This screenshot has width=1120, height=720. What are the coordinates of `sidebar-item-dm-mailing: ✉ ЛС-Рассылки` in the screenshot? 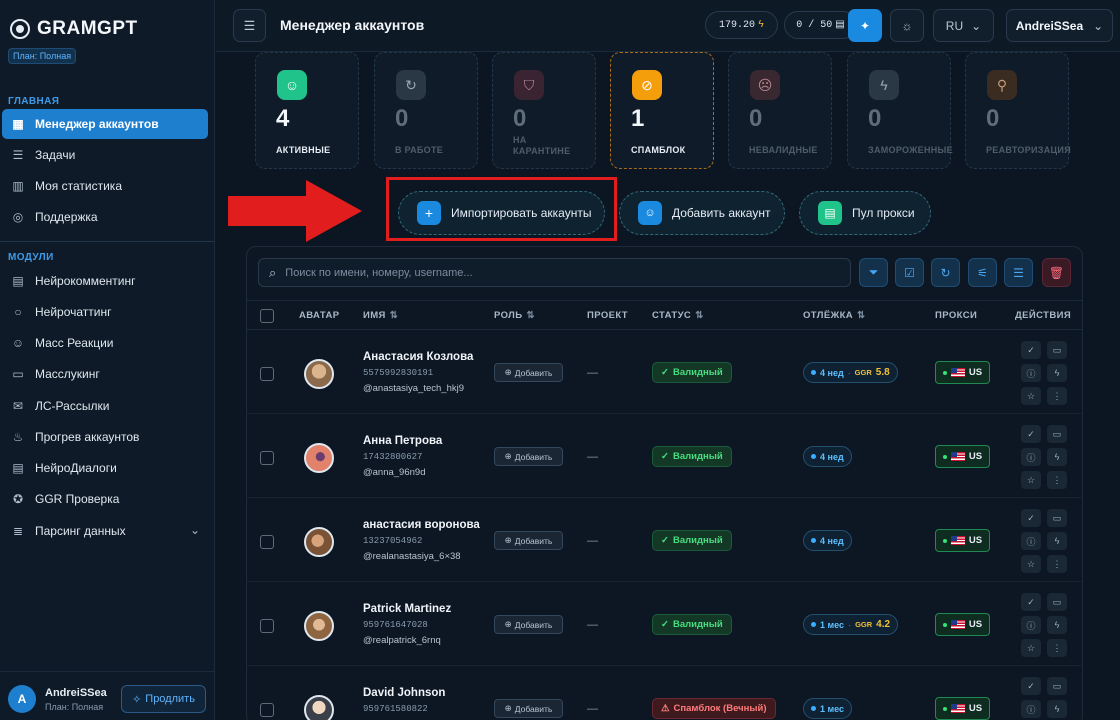 It's located at (105, 406).